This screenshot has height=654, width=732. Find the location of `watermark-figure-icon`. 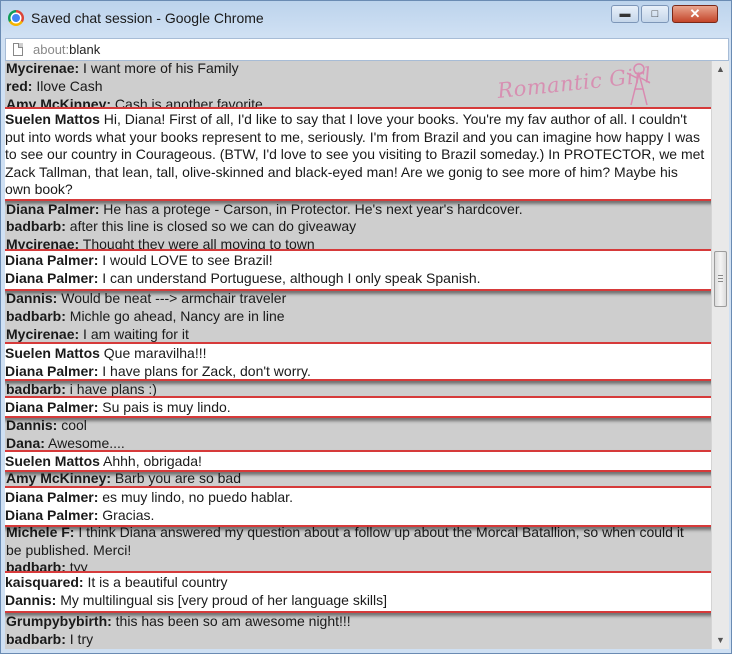

watermark-figure-icon is located at coordinates (638, 84).